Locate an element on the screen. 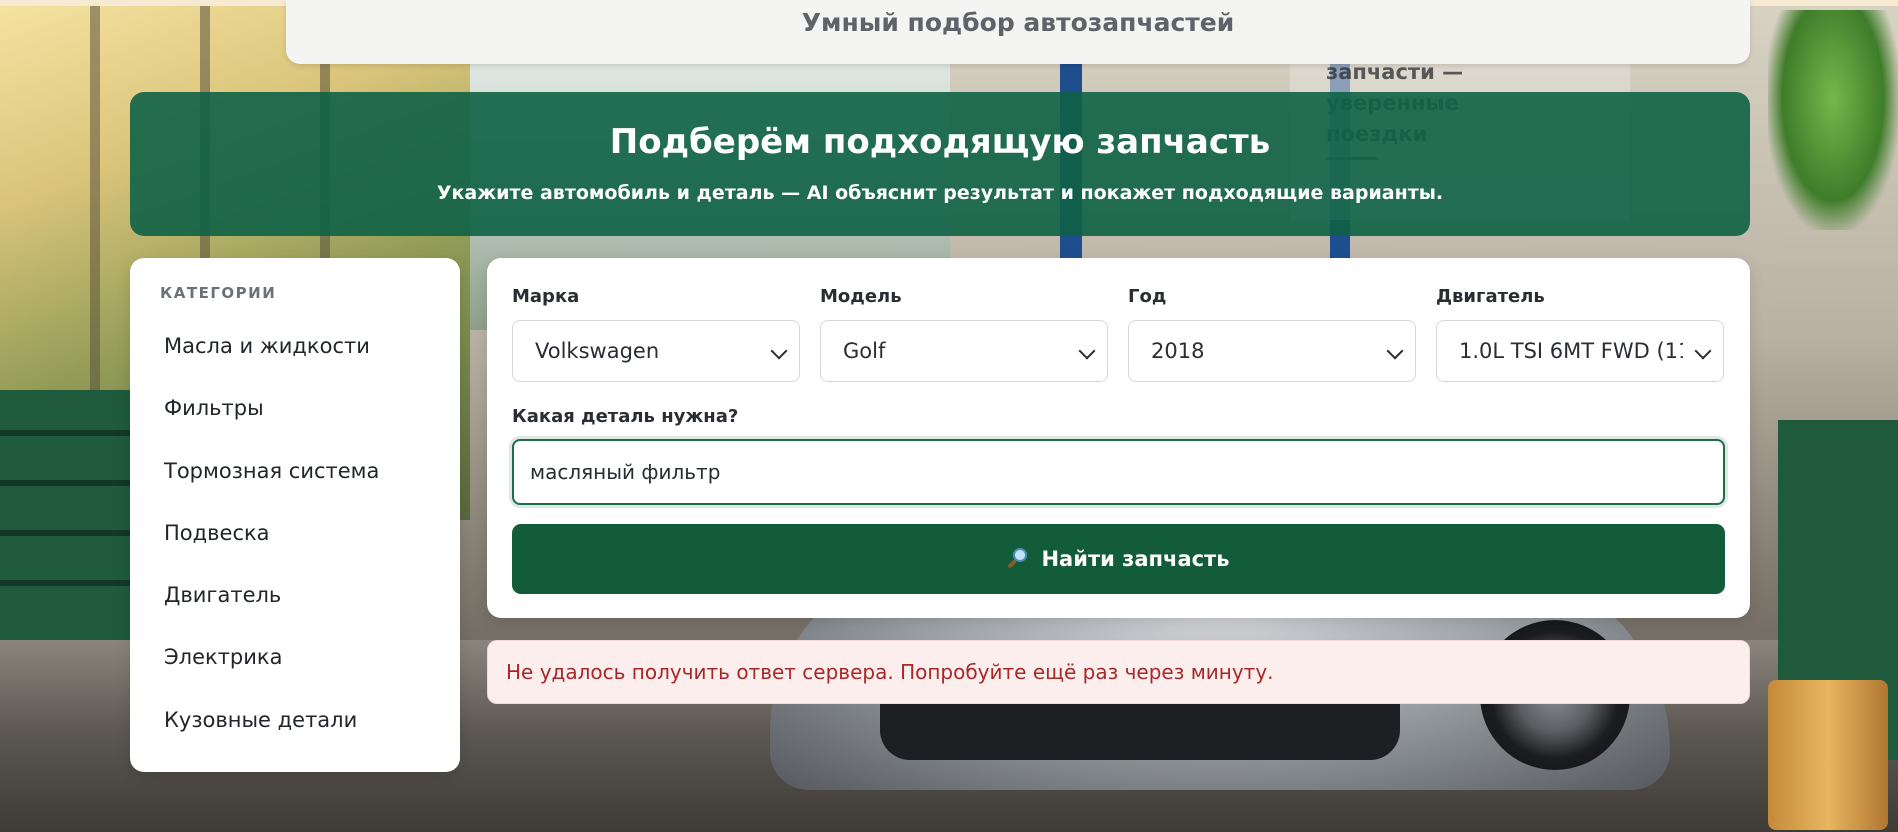  category-electrics: Электрика is located at coordinates (271, 662).